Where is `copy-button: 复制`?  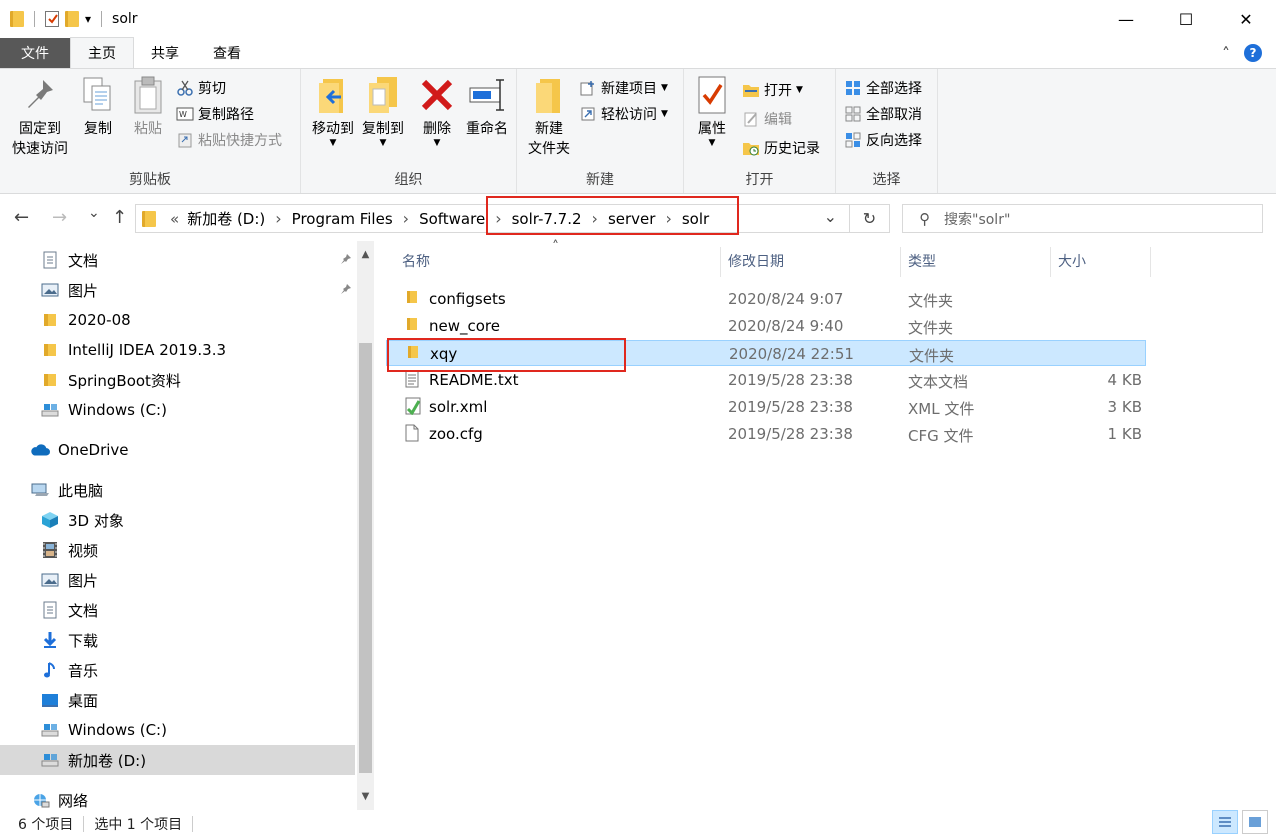 copy-button: 复制 is located at coordinates (98, 107).